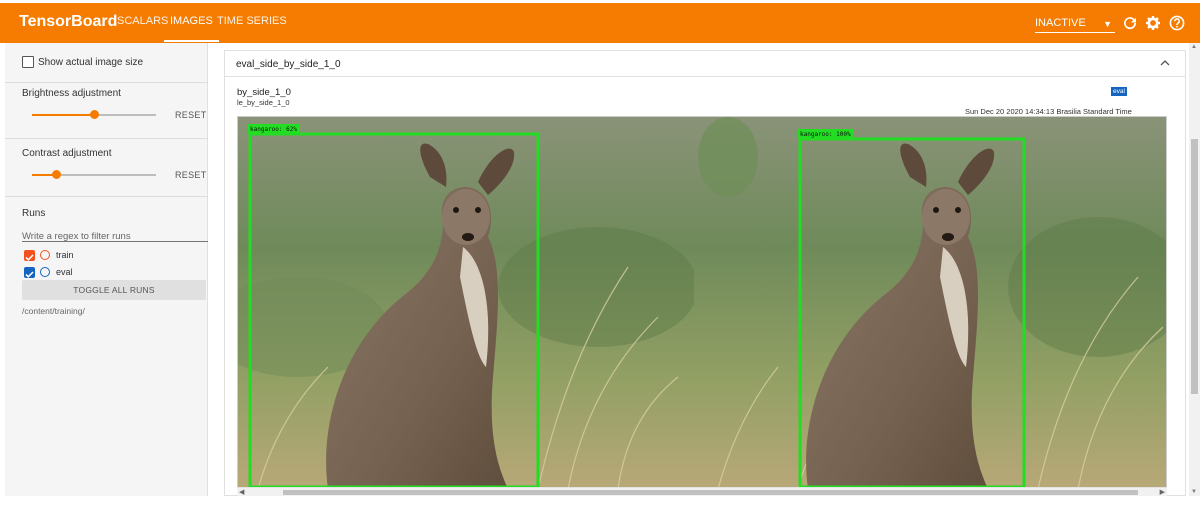 The image size is (1200, 505). Describe the element at coordinates (45, 272) in the screenshot. I see `run-color-circle-eval` at that location.